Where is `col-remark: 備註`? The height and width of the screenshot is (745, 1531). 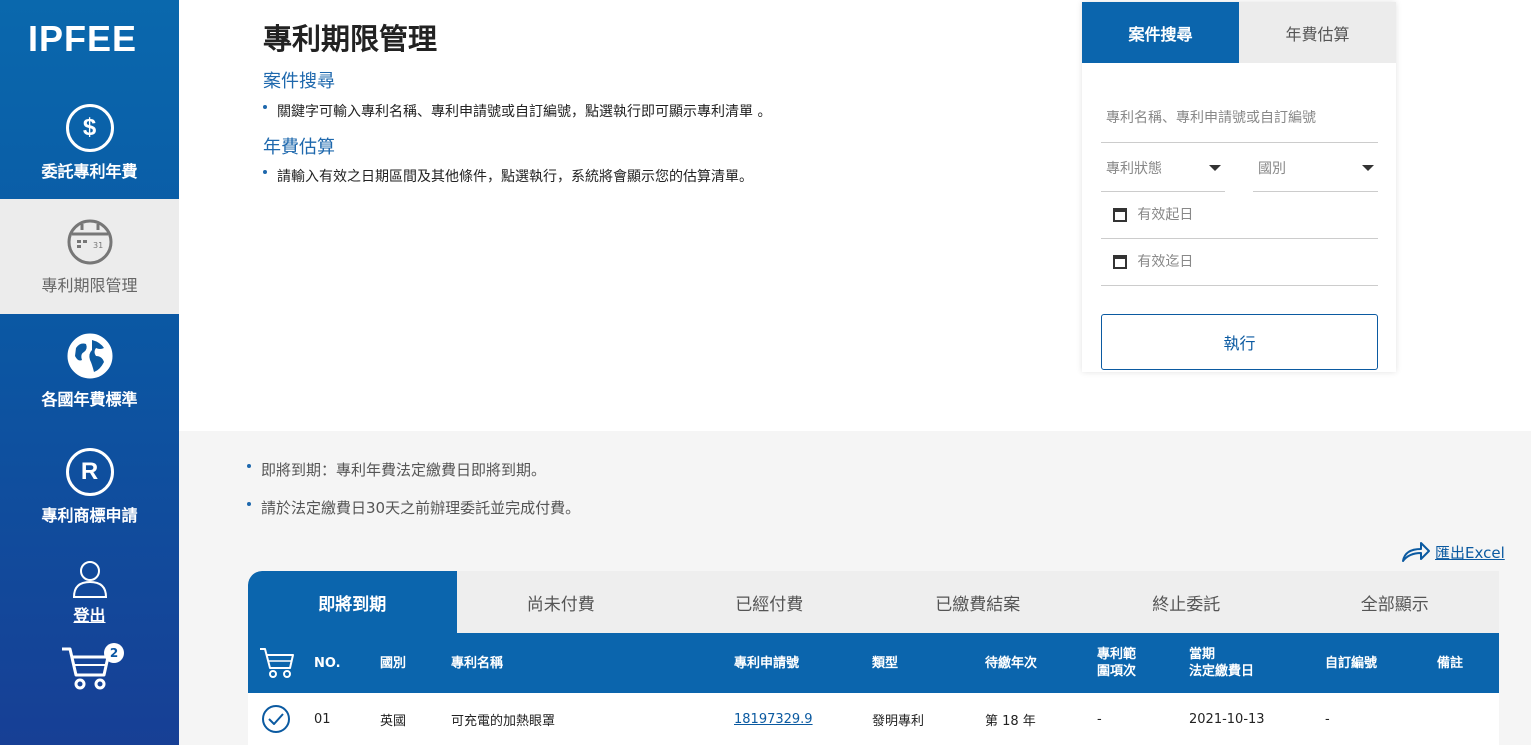 col-remark: 備註 is located at coordinates (1450, 663).